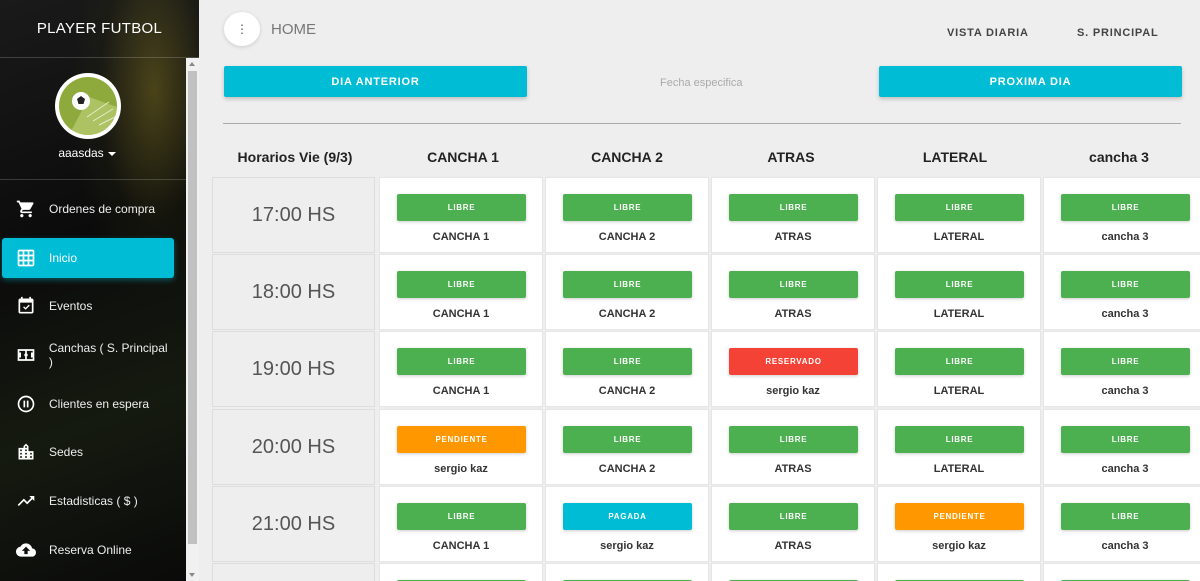 The height and width of the screenshot is (581, 1200). What do you see at coordinates (88, 550) in the screenshot?
I see `sidebar-item-reserva: Reserva Online` at bounding box center [88, 550].